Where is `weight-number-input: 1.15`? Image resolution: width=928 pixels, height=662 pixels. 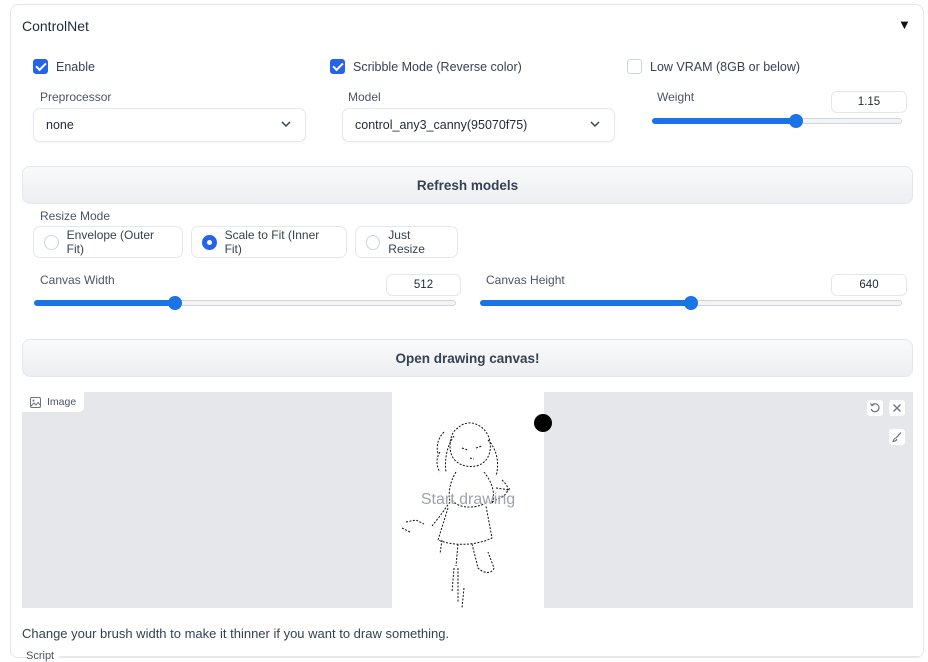 weight-number-input: 1.15 is located at coordinates (869, 102).